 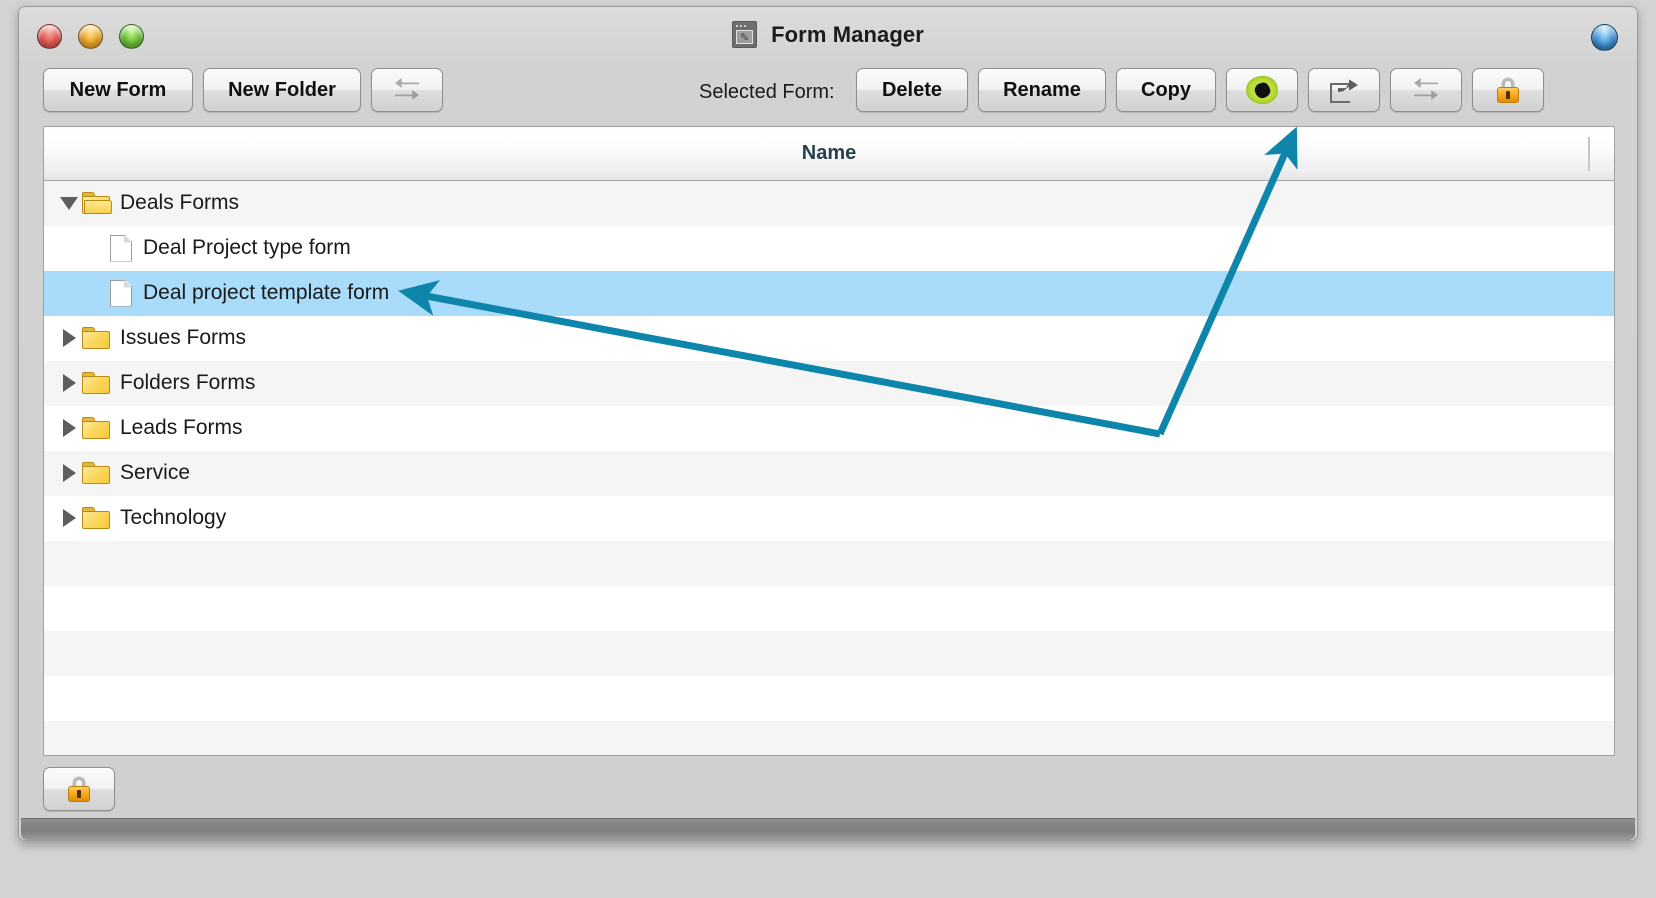 What do you see at coordinates (745, 37) in the screenshot?
I see `window-icon-pane: ✎` at bounding box center [745, 37].